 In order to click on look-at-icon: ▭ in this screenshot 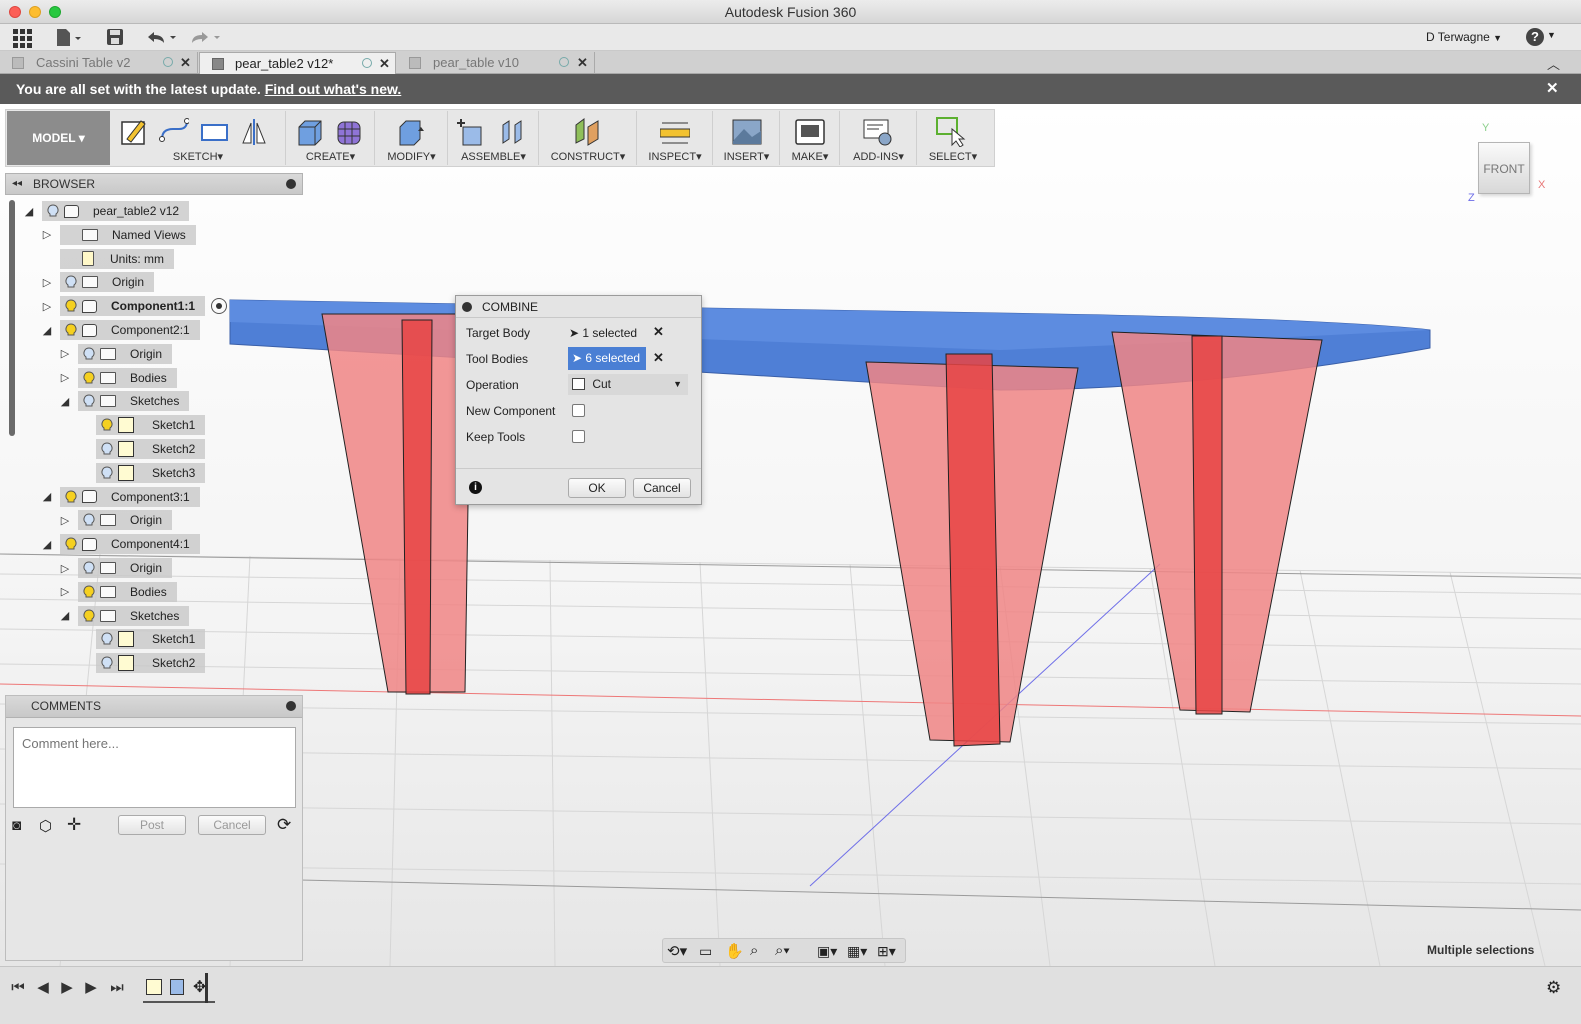, I will do `click(705, 951)`.